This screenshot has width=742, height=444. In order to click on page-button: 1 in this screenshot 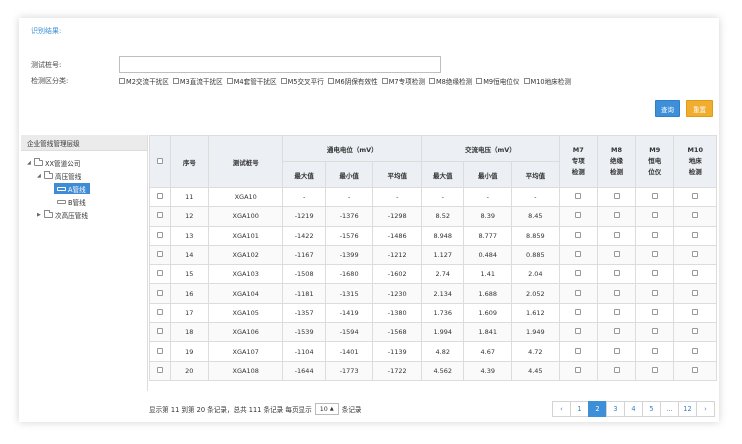, I will do `click(579, 409)`.